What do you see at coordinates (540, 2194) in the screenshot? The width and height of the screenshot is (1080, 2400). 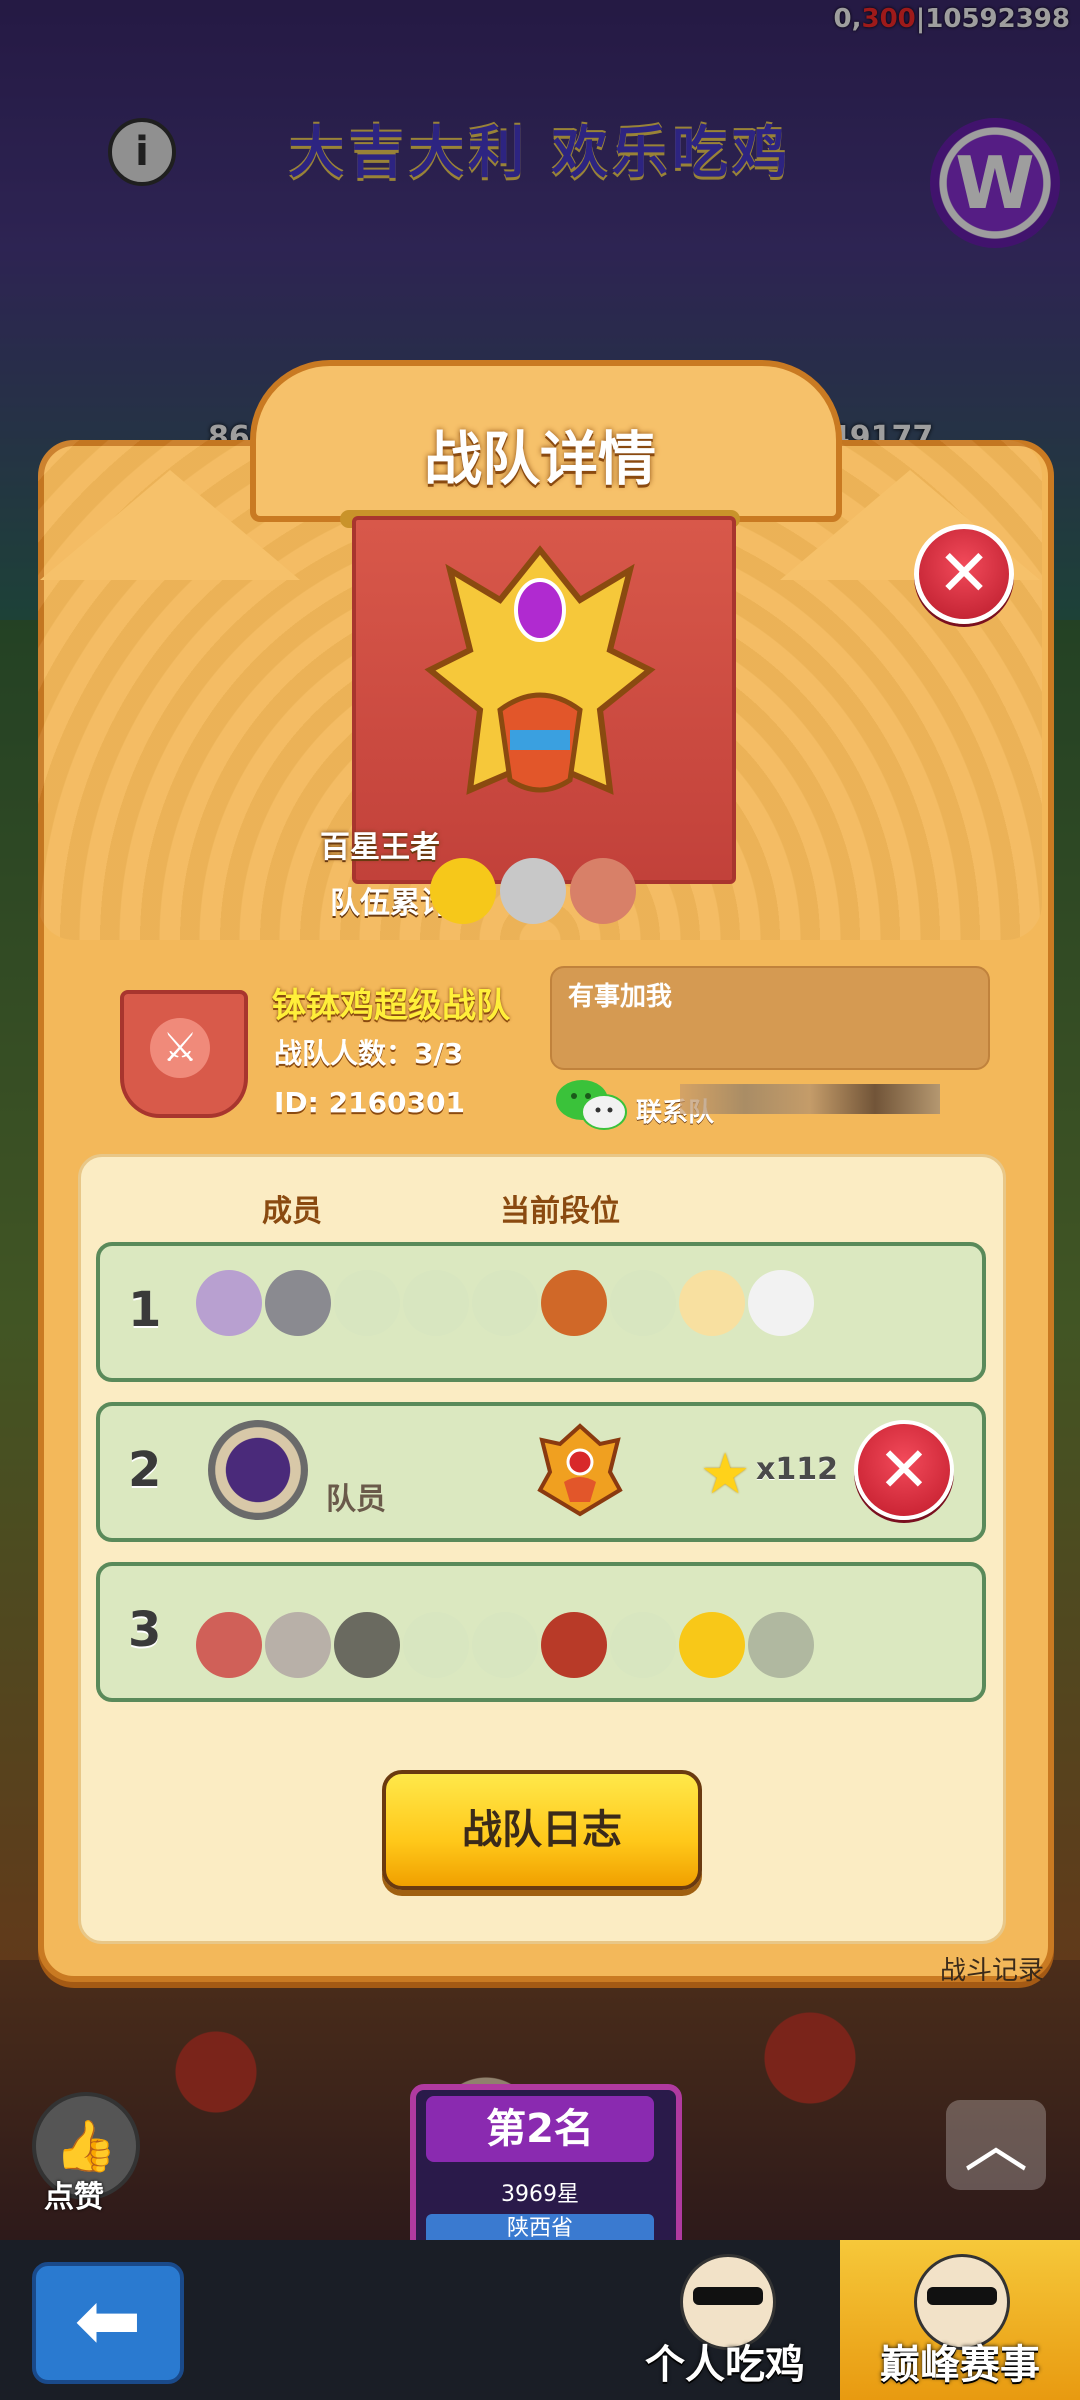 I see `ranking-stars: 3969星` at bounding box center [540, 2194].